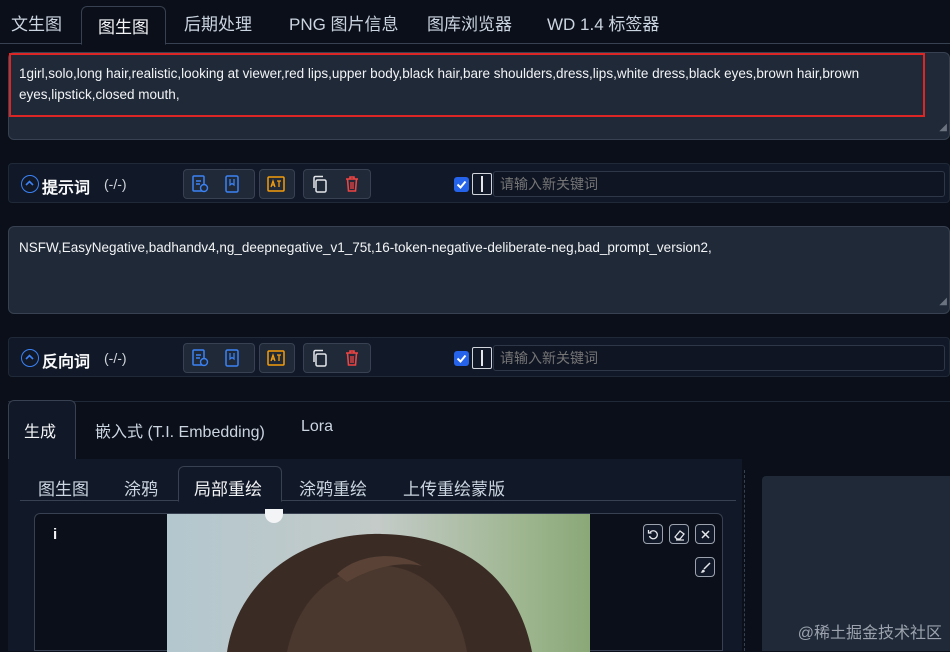 This screenshot has height=652, width=950. What do you see at coordinates (679, 534) in the screenshot?
I see `eraser-icon` at bounding box center [679, 534].